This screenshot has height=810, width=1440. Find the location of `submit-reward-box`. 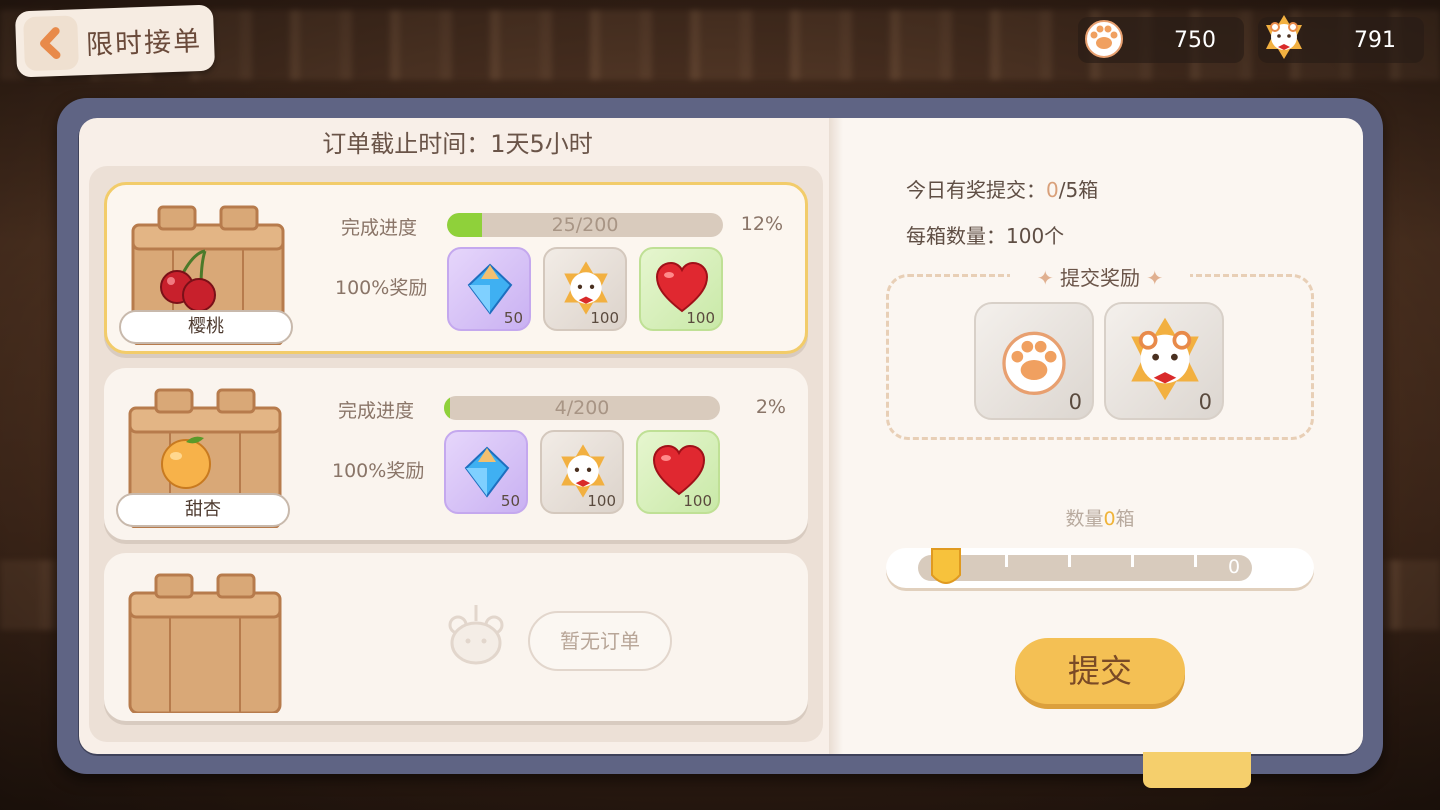

submit-reward-box is located at coordinates (1100, 357).